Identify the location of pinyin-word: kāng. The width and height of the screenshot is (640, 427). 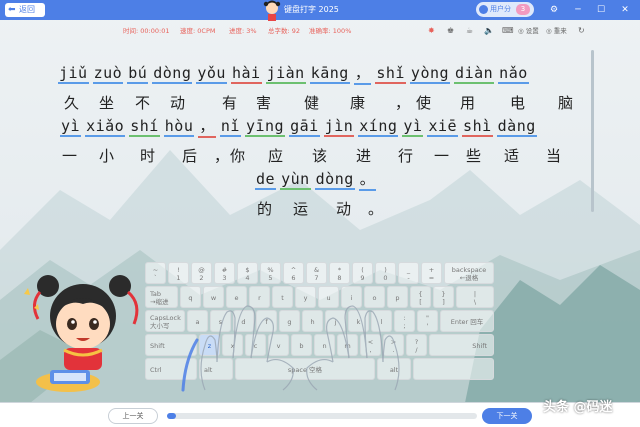
(329, 74).